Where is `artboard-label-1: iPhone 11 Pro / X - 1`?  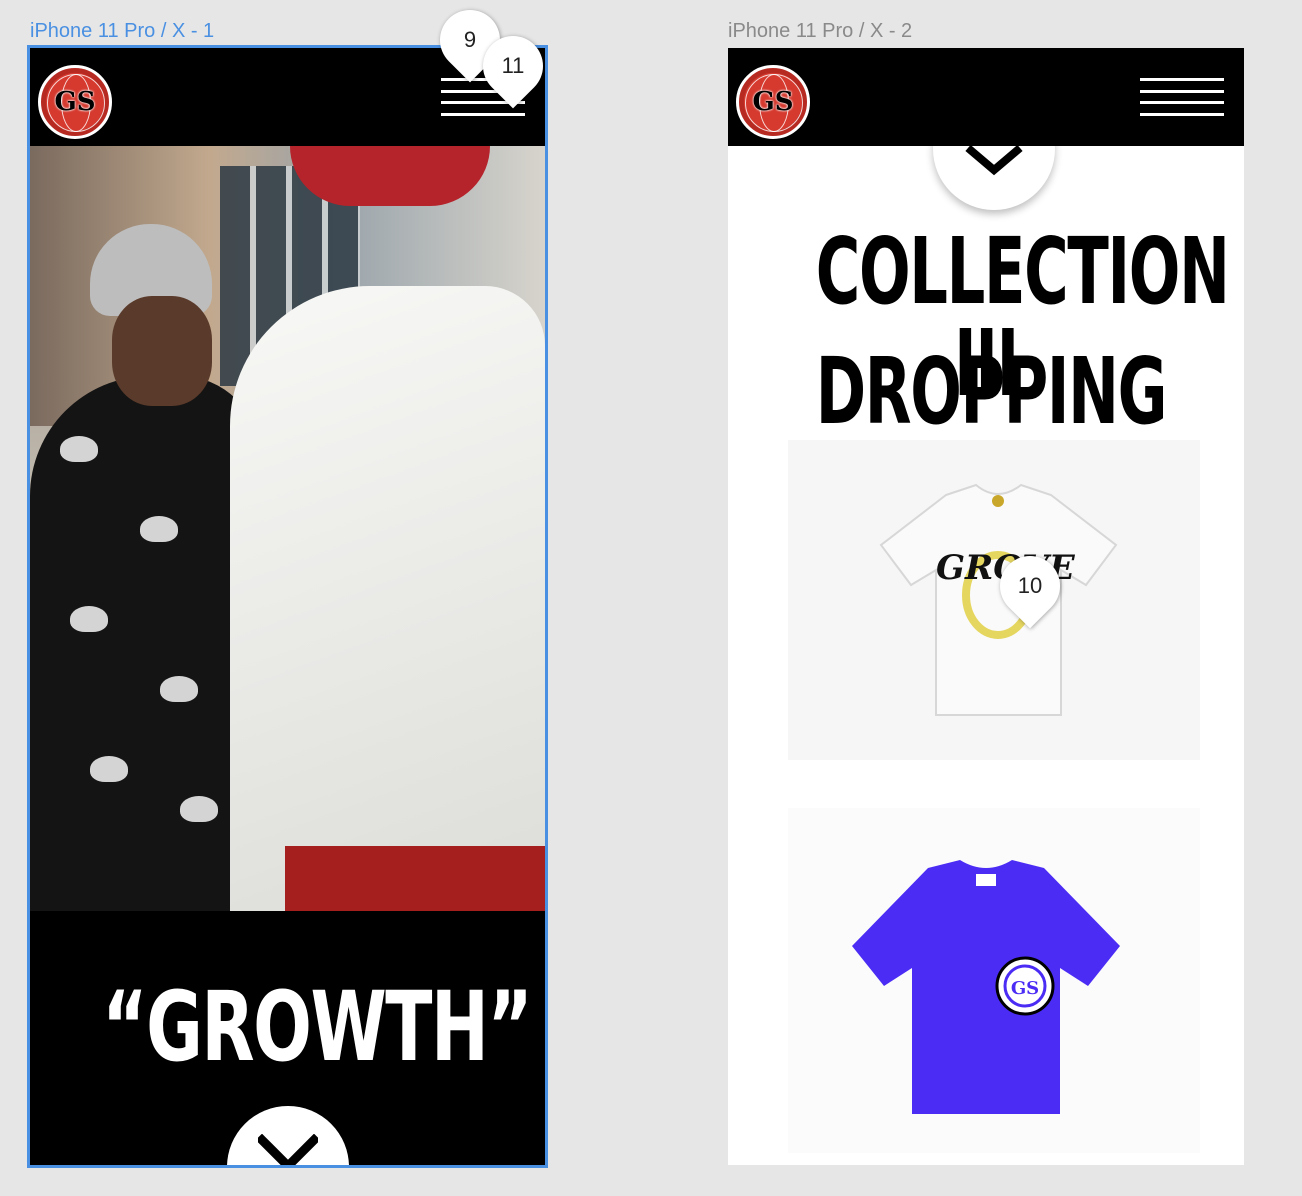
artboard-label-1: iPhone 11 Pro / X - 1 is located at coordinates (122, 31).